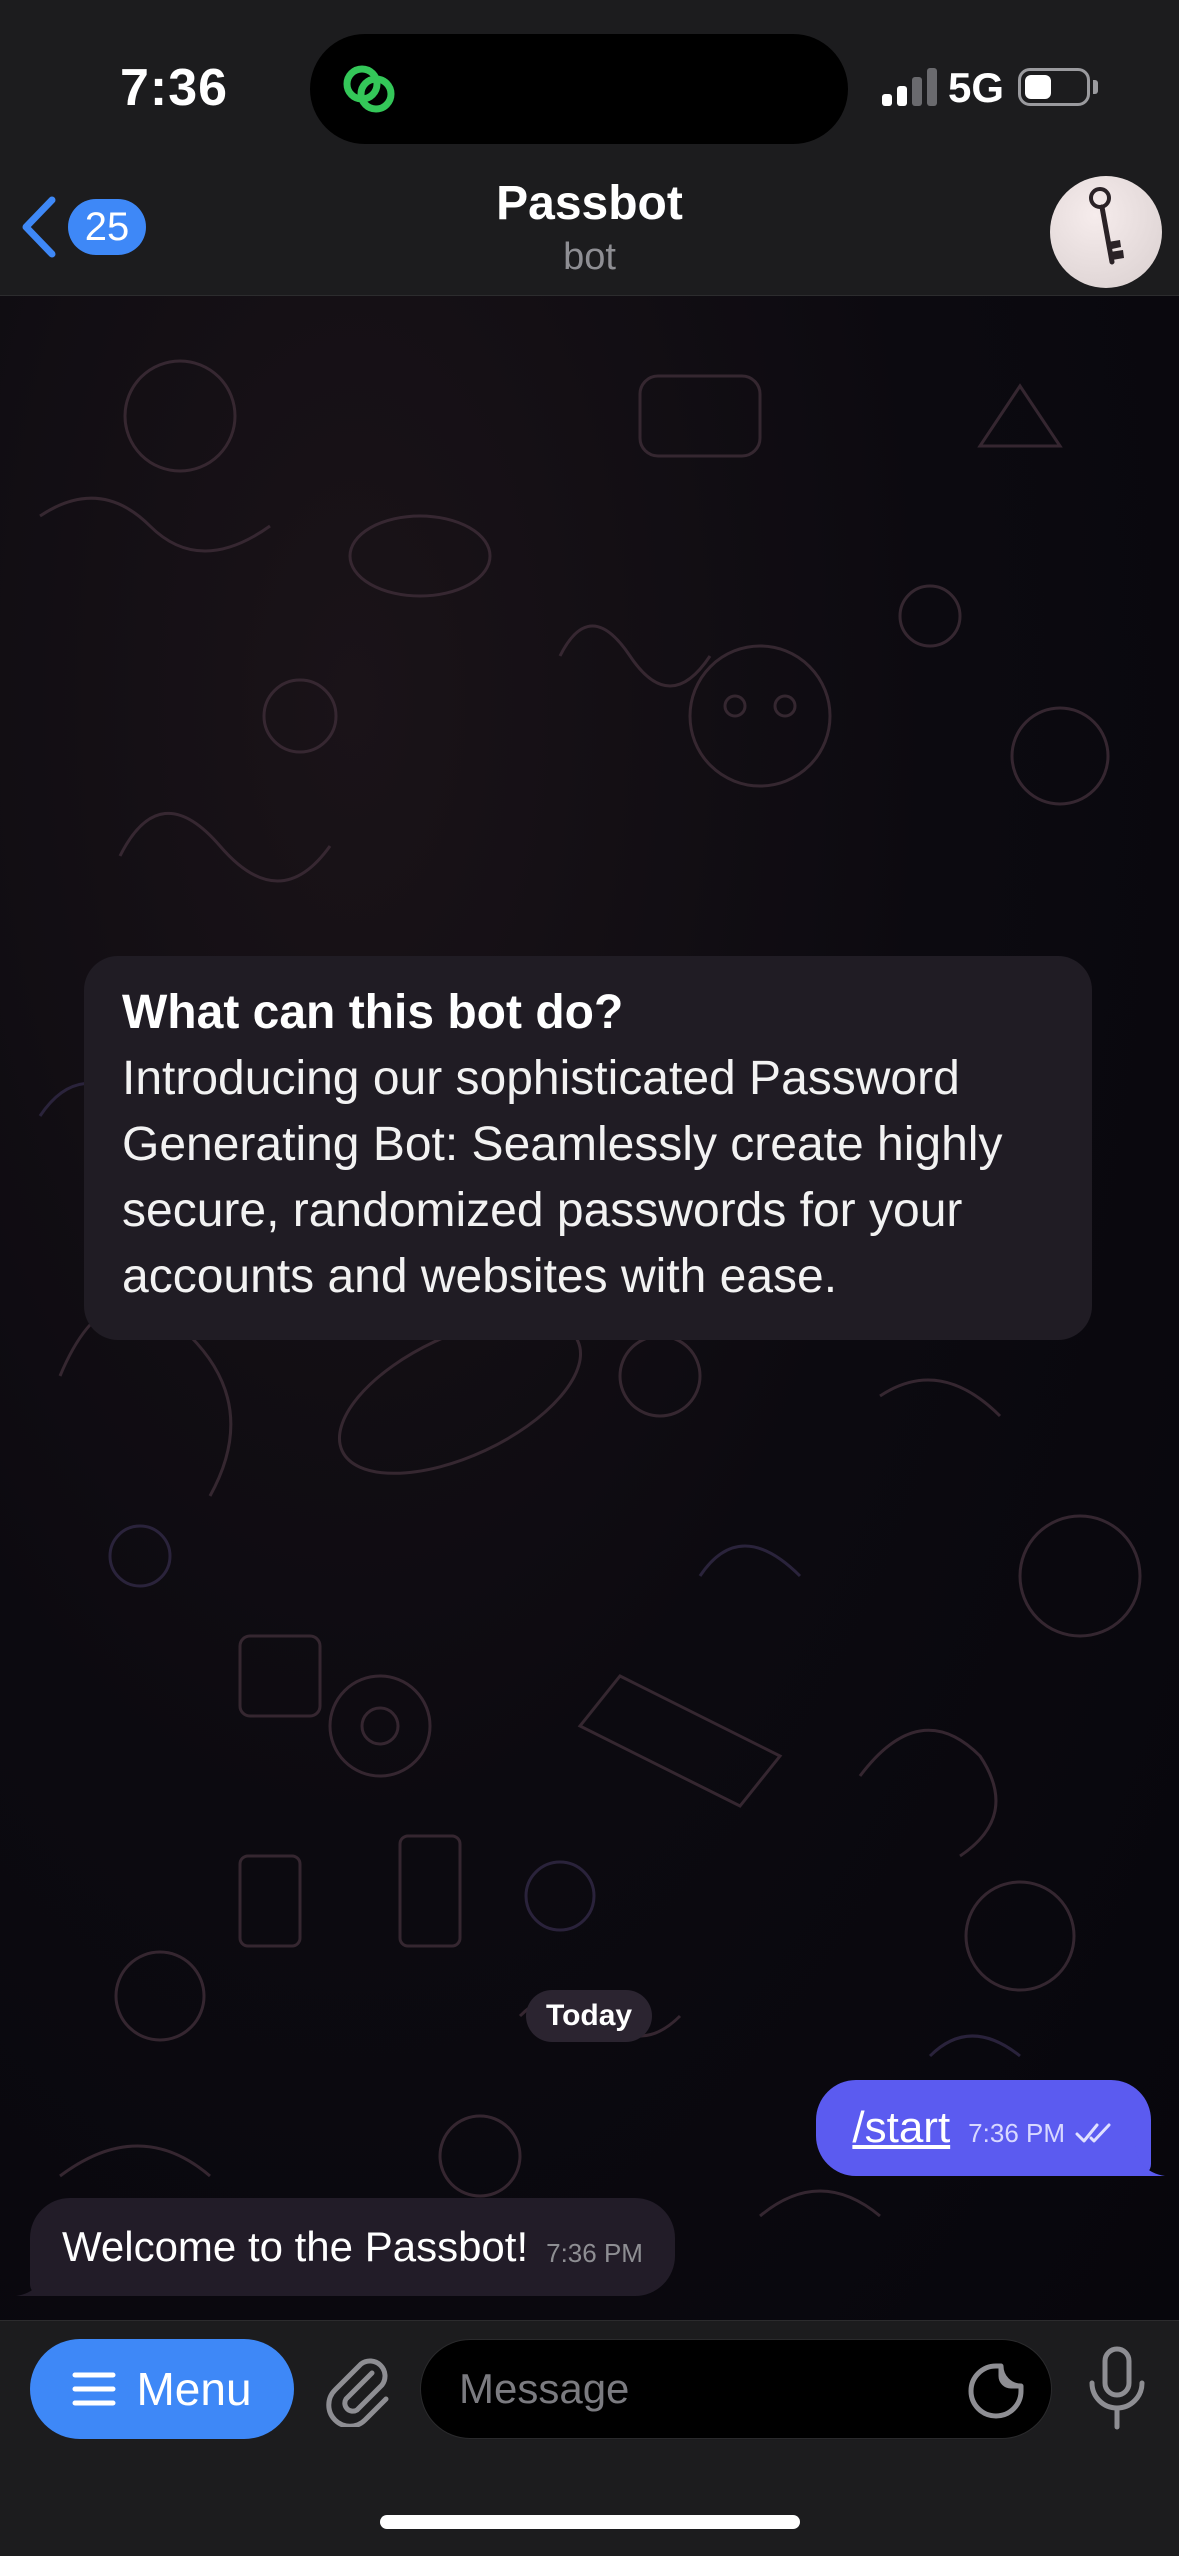 The width and height of the screenshot is (1179, 2556). What do you see at coordinates (1106, 226) in the screenshot?
I see `key-icon` at bounding box center [1106, 226].